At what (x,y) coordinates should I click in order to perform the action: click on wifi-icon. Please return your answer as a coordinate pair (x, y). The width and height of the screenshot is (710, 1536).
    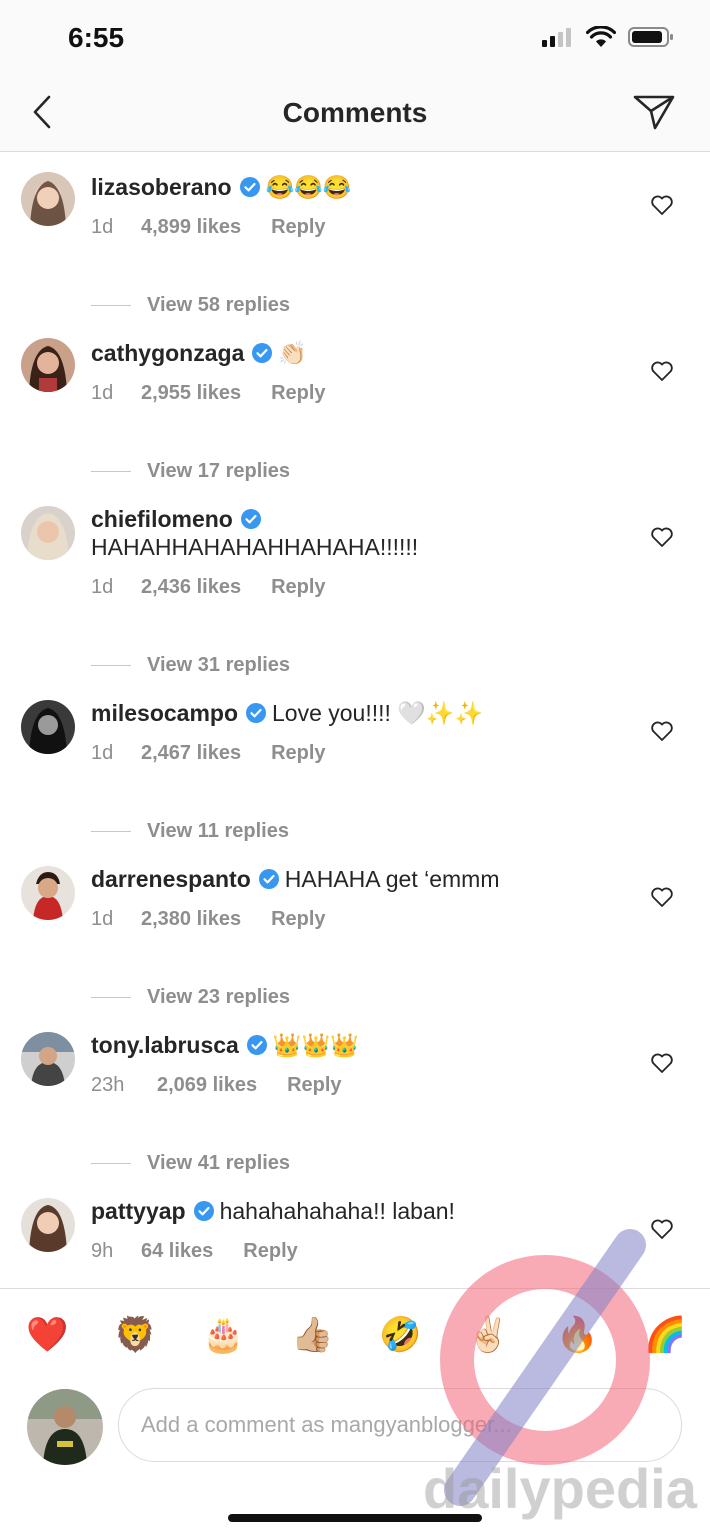
    Looking at the image, I should click on (601, 36).